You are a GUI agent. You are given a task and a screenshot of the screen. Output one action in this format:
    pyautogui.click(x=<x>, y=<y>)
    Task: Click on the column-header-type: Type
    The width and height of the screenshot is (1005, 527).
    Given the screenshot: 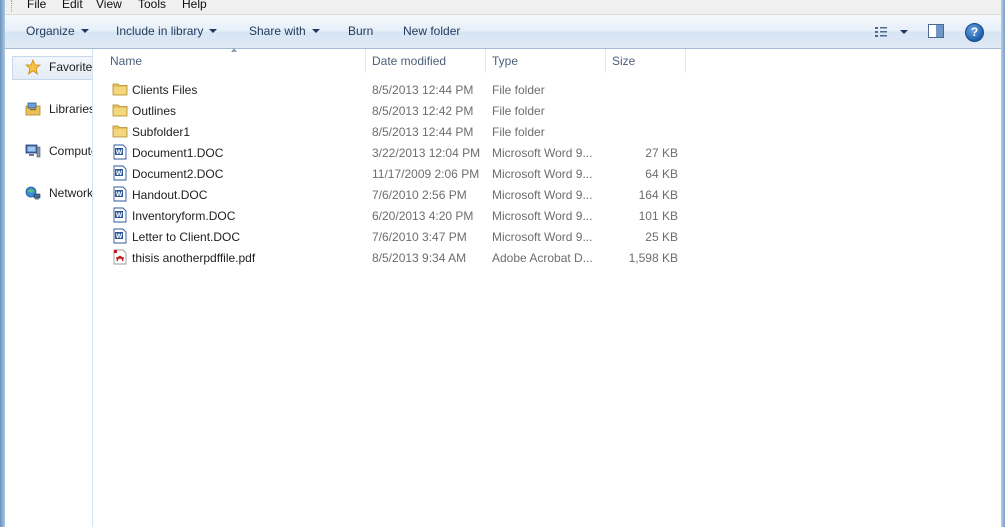 What is the action you would take?
    pyautogui.click(x=505, y=61)
    